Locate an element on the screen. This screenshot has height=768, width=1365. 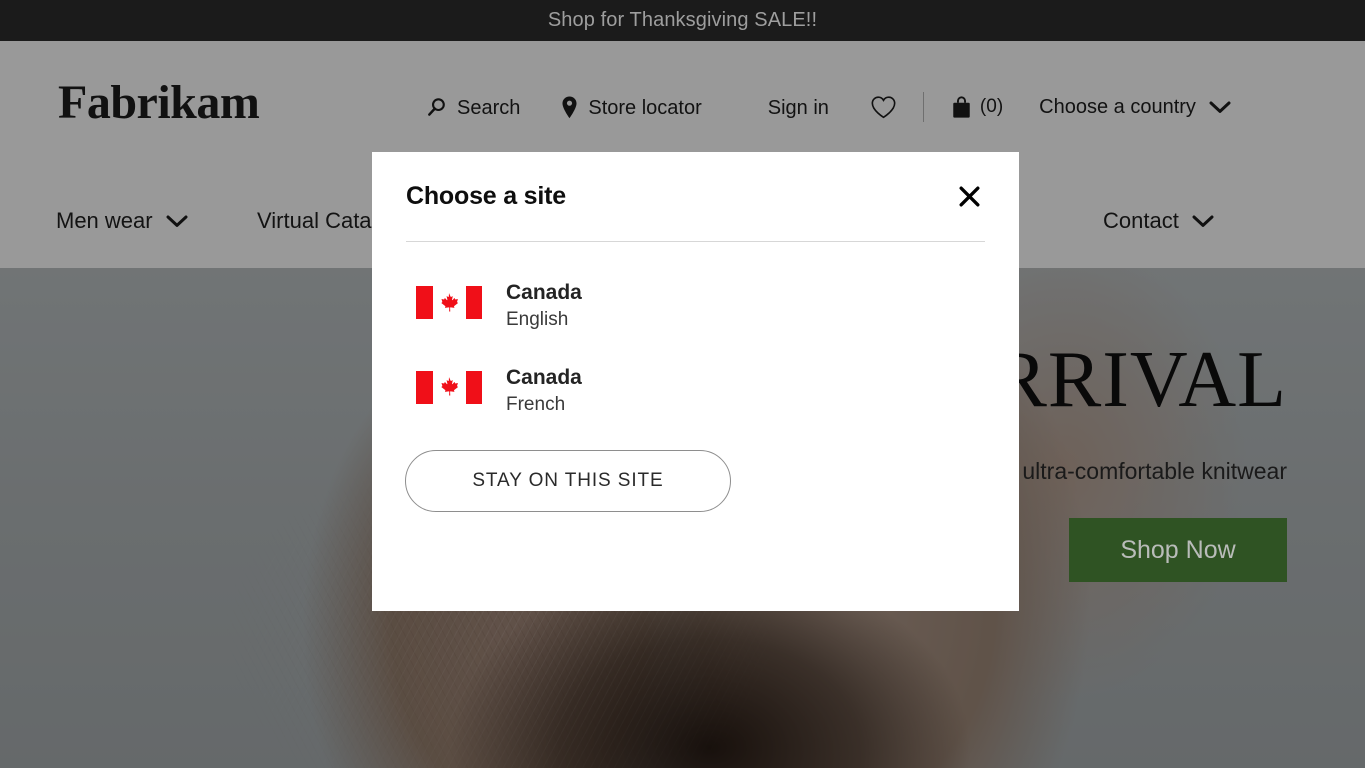
site-option-texts: Canada English is located at coordinates (544, 307).